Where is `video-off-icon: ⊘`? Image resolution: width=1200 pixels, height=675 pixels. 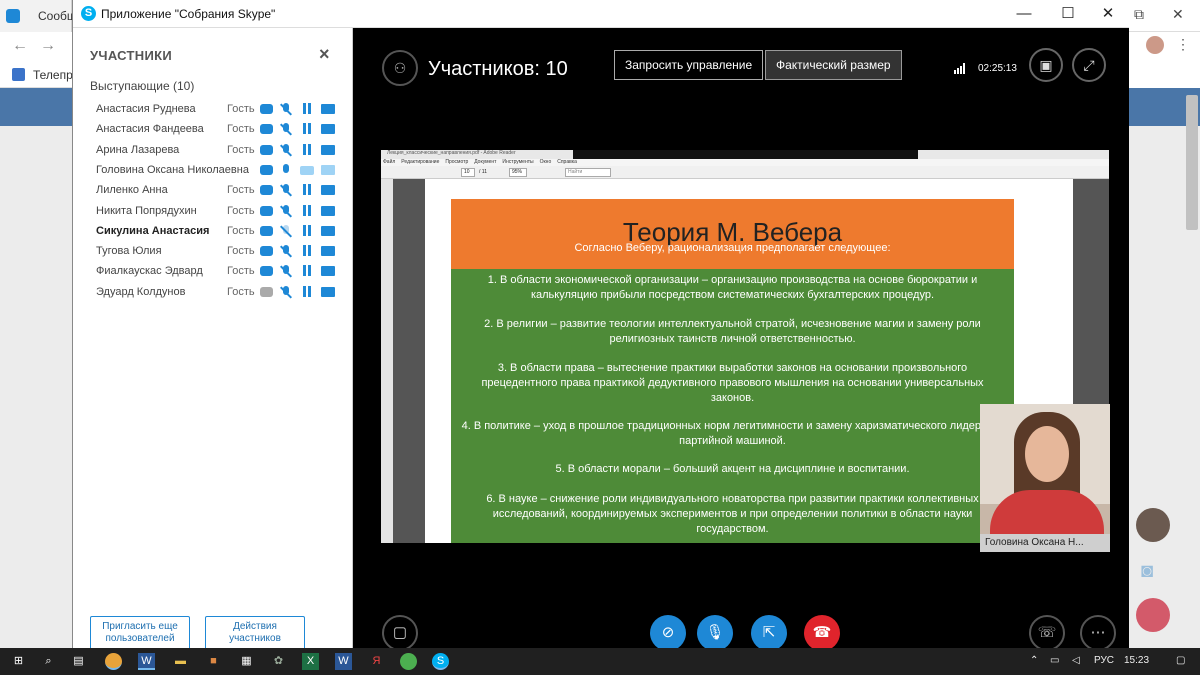 video-off-icon: ⊘ is located at coordinates (668, 633).